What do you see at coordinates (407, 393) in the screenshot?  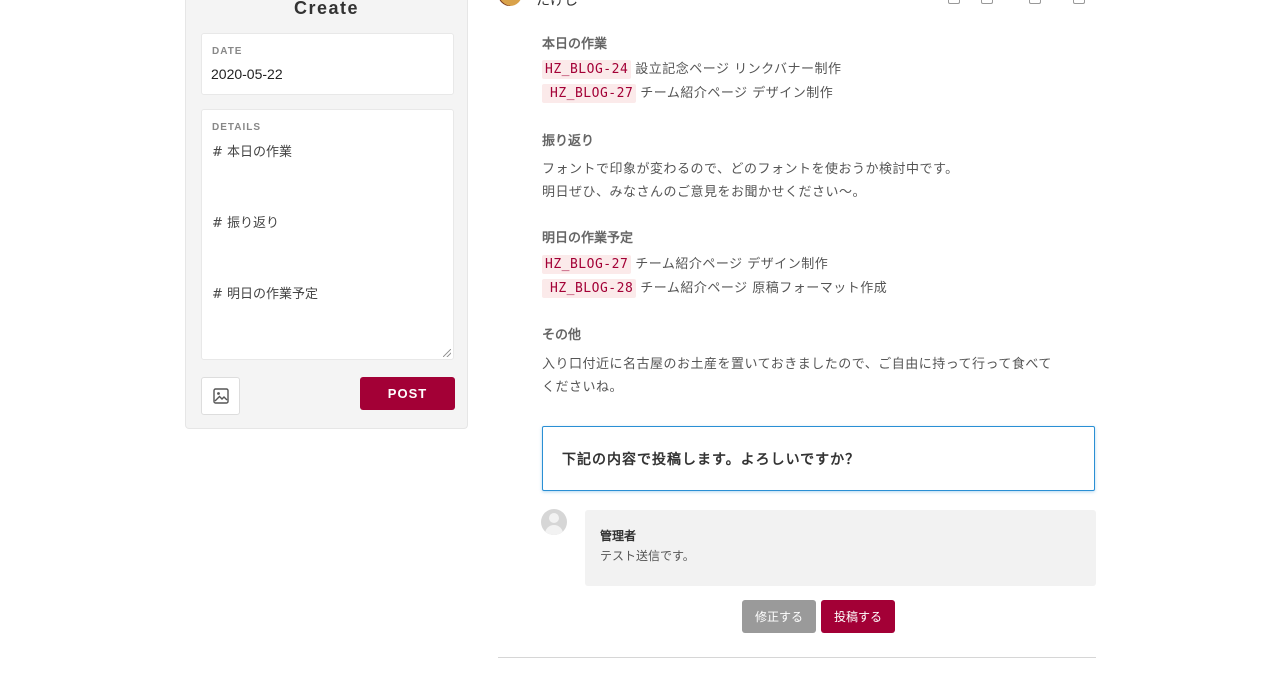 I see `post-button: POST` at bounding box center [407, 393].